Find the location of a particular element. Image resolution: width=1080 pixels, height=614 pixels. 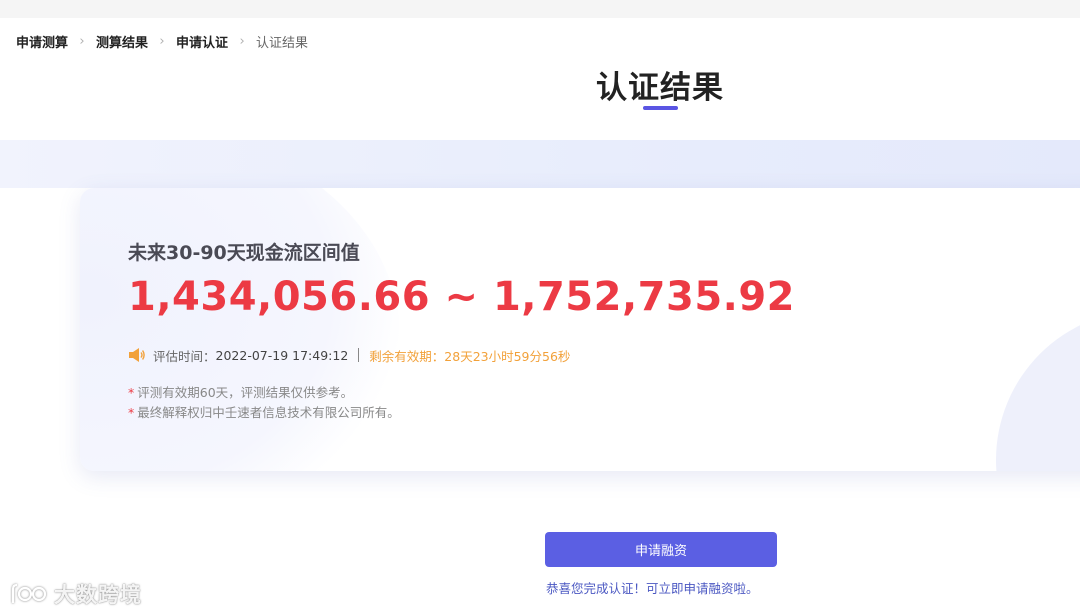

congrats-message: 恭喜您完成认证！可立即申请融资啦。 is located at coordinates (652, 588).